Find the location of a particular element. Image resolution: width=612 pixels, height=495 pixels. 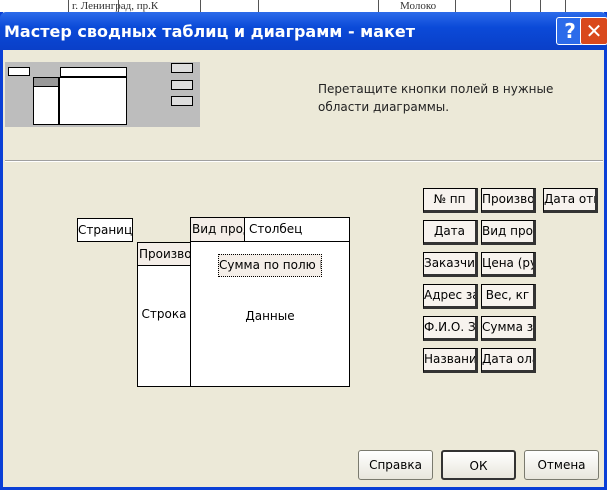

field-button: Вид проду is located at coordinates (508, 232).